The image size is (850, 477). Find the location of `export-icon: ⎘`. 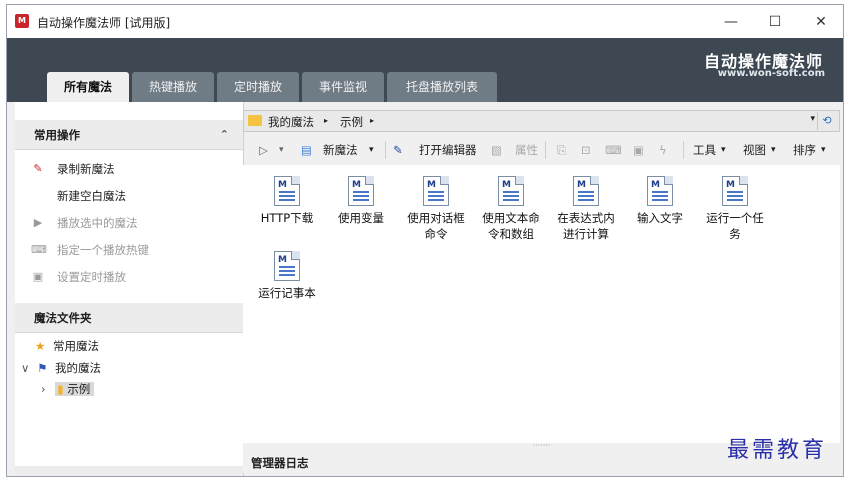

export-icon: ⎘ is located at coordinates (561, 150).